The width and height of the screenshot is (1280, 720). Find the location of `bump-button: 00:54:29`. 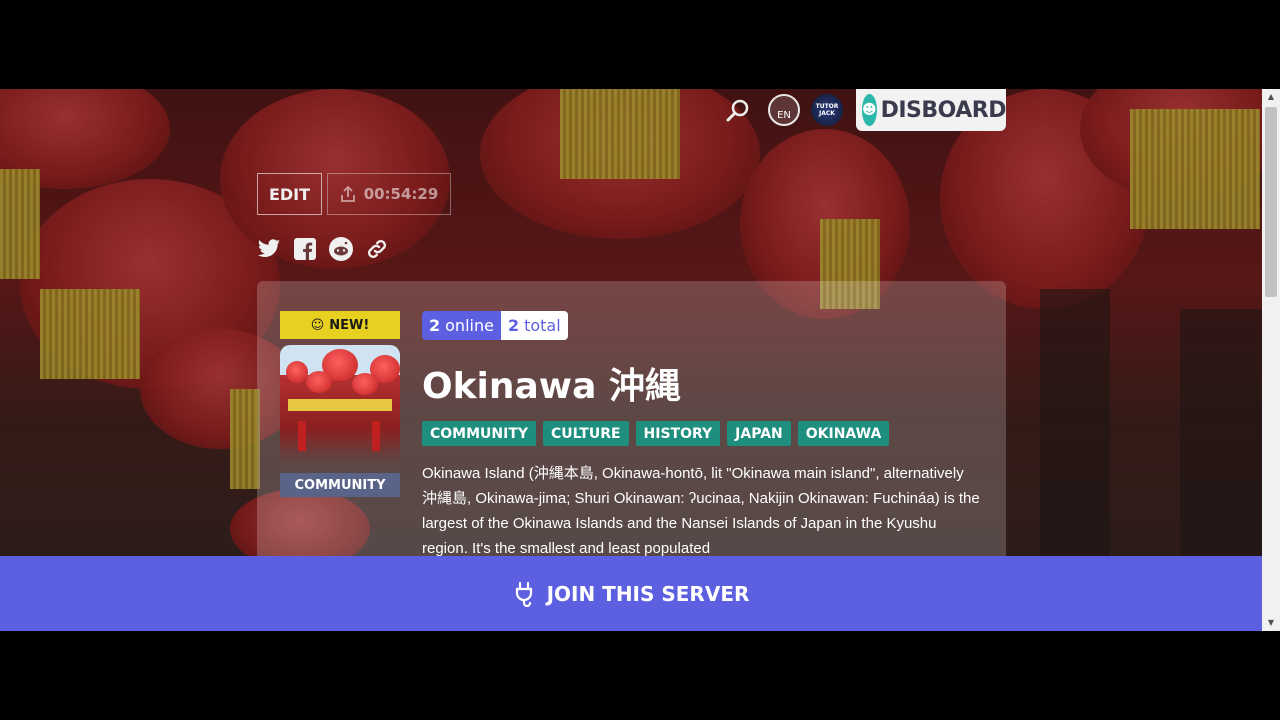

bump-button: 00:54:29 is located at coordinates (389, 194).